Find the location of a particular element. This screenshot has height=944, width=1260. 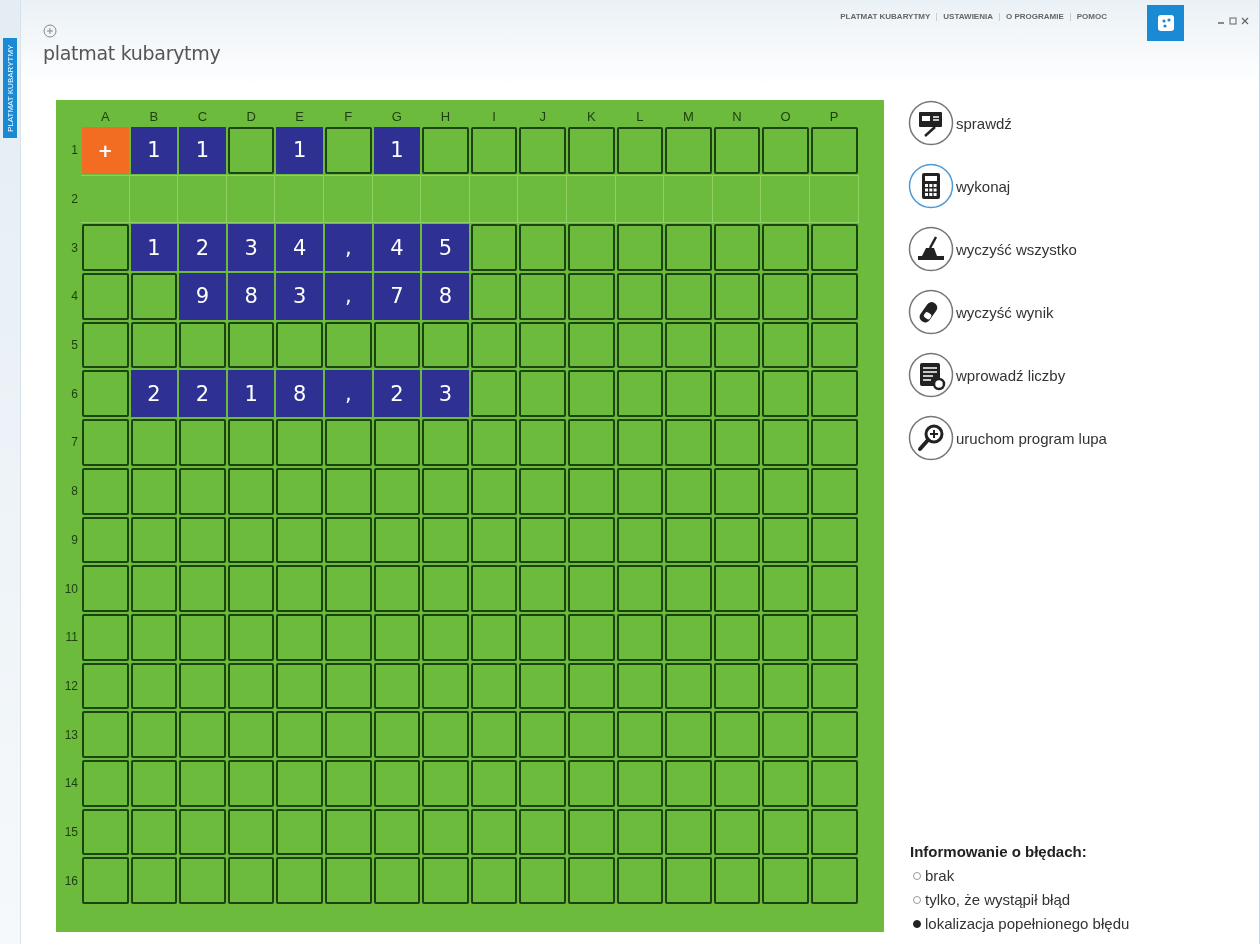

column-header: M is located at coordinates (688, 117).